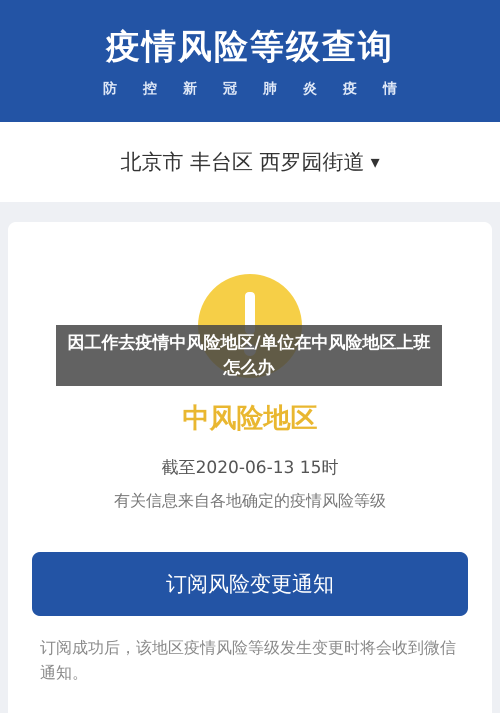 This screenshot has height=713, width=500. I want to click on subtitle-character: 疫, so click(350, 89).